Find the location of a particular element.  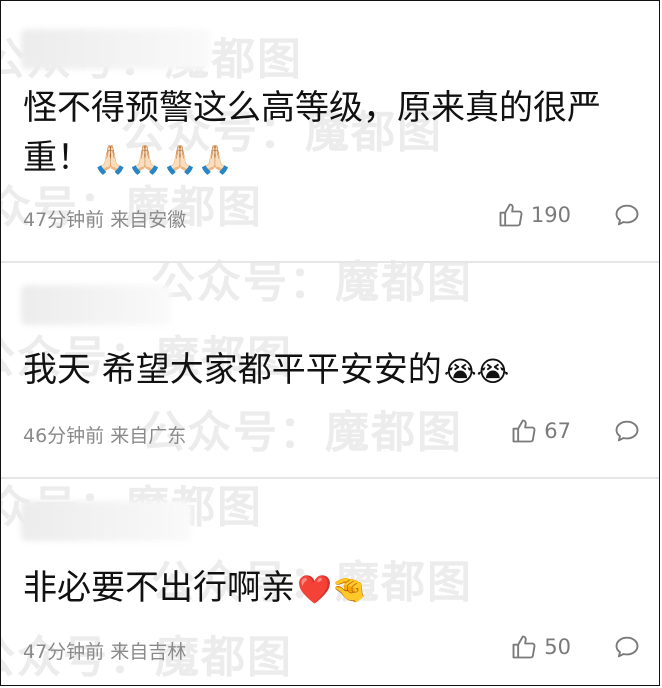

emoji: 😭😭 is located at coordinates (476, 371).